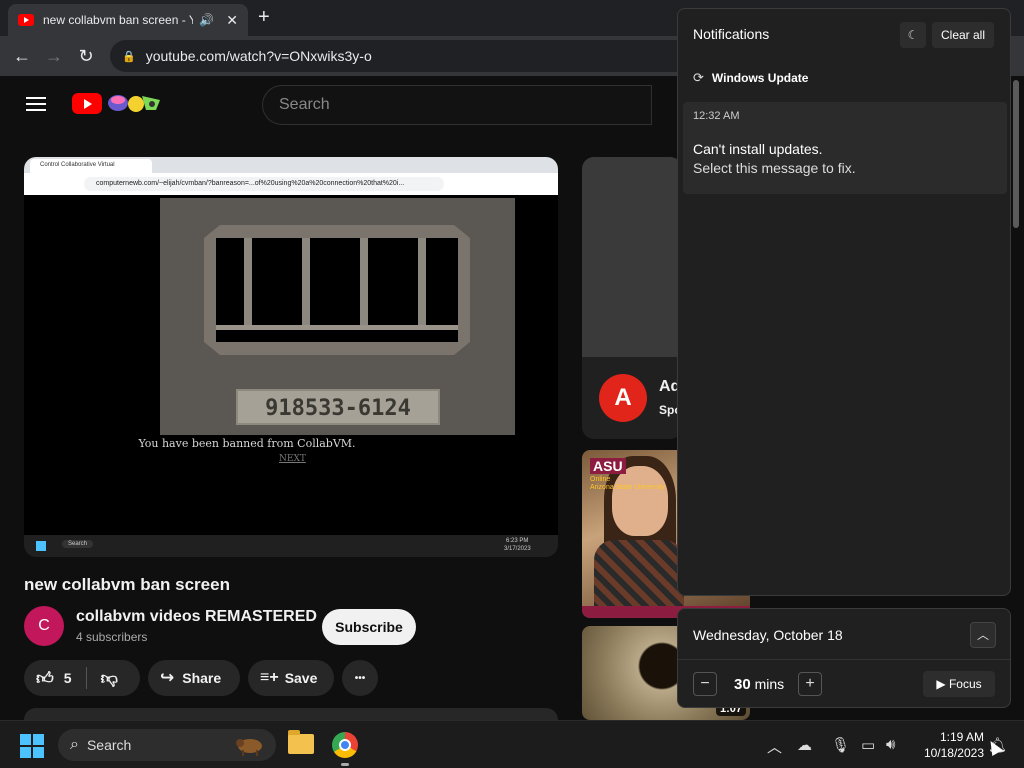 The width and height of the screenshot is (1024, 768). I want to click on file-explorer-icon, so click(301, 742).